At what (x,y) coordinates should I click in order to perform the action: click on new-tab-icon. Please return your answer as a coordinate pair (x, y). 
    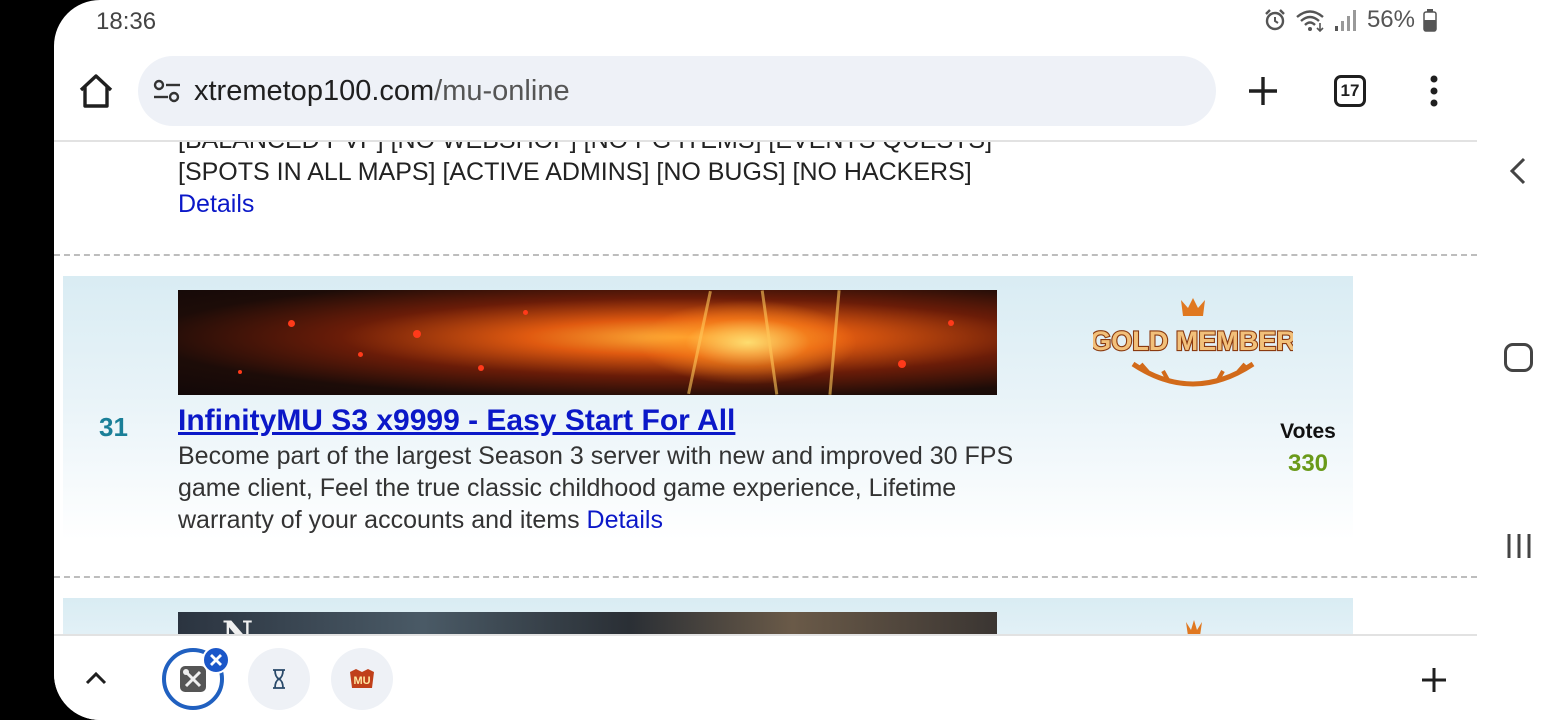
    Looking at the image, I should click on (1263, 91).